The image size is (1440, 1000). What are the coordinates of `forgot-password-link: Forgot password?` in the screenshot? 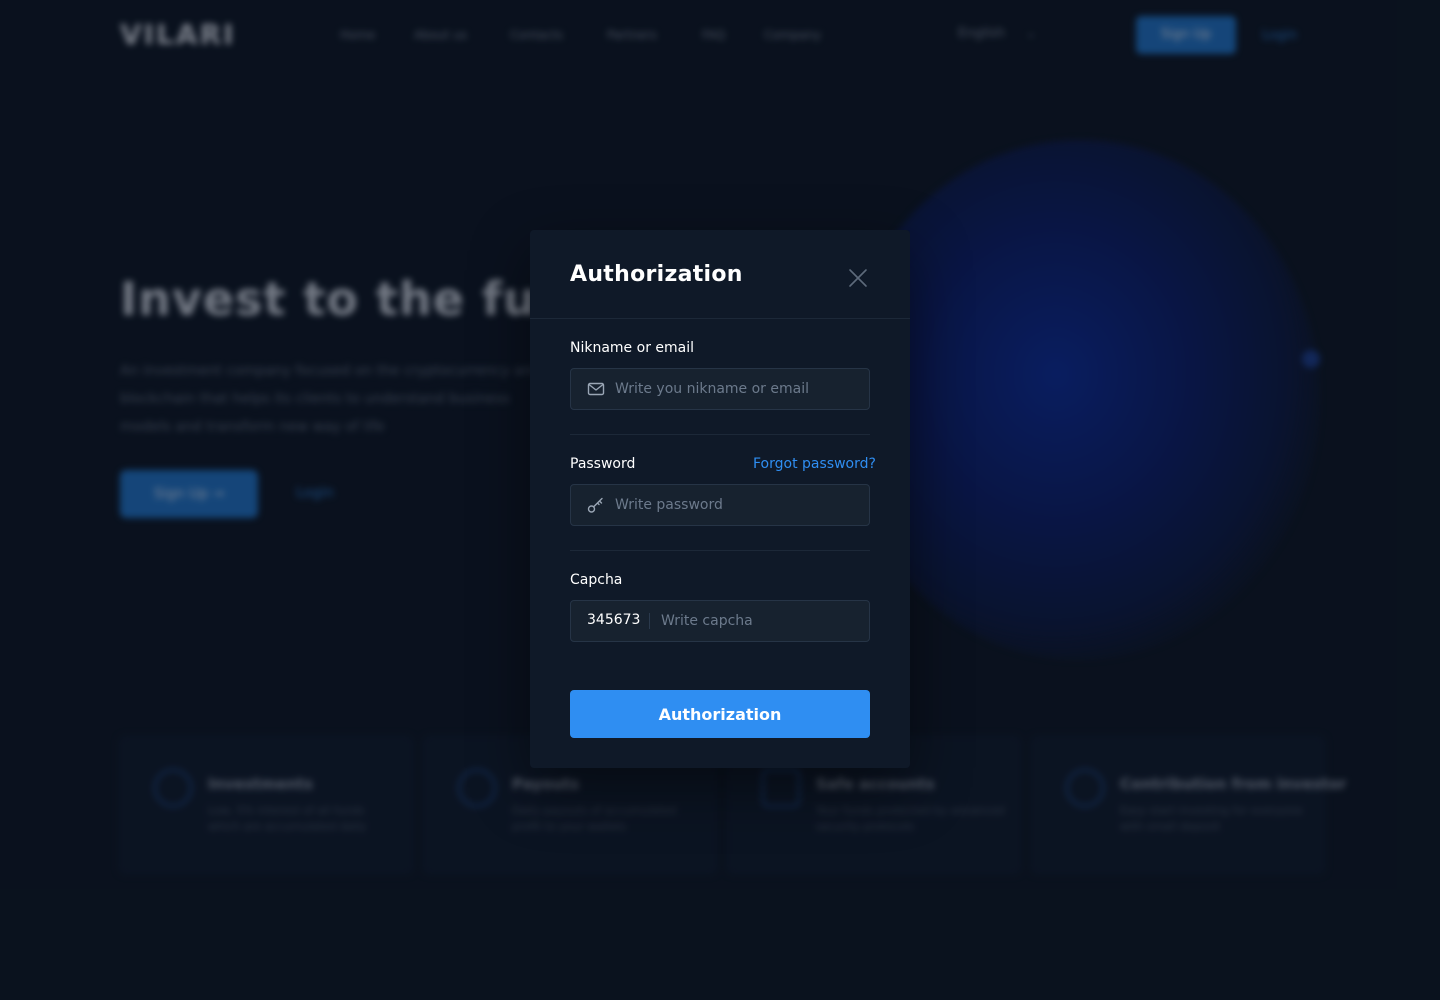 It's located at (814, 464).